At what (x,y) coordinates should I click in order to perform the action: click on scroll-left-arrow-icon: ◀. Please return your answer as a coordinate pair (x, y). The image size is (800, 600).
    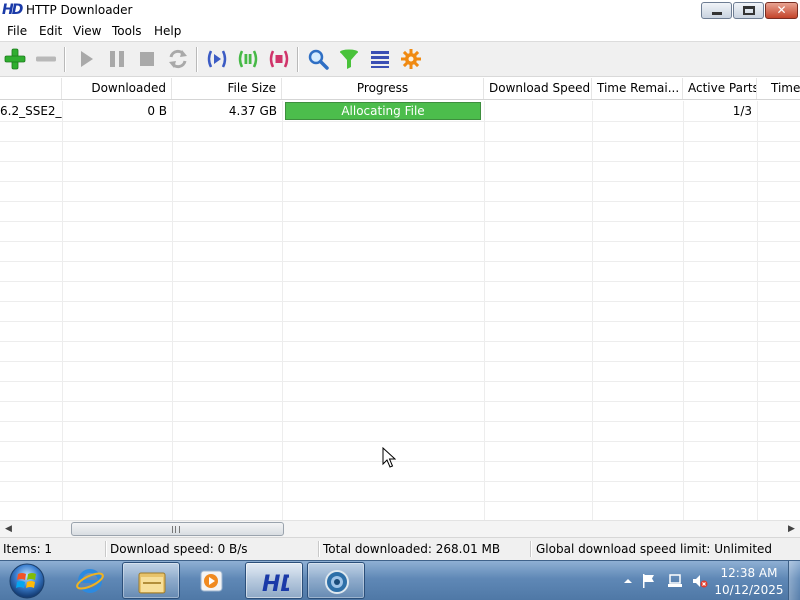
    Looking at the image, I should click on (8, 529).